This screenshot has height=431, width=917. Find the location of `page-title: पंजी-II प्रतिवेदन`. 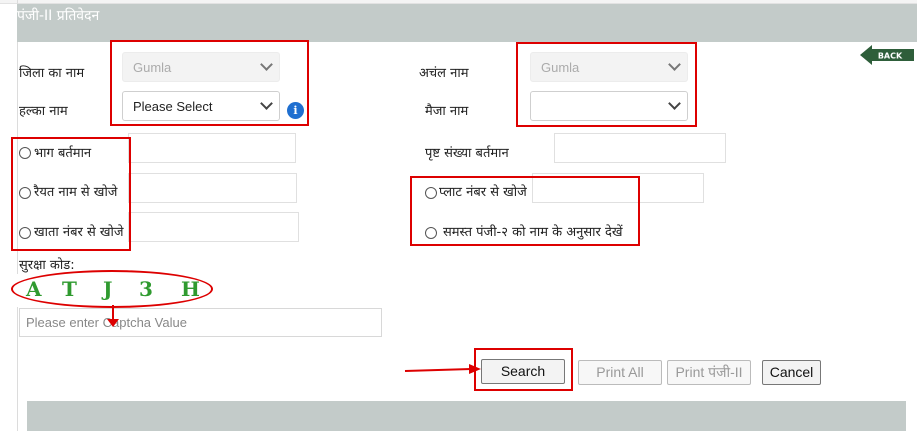

page-title: पंजी-II प्रतिवेदन is located at coordinates (58, 16).